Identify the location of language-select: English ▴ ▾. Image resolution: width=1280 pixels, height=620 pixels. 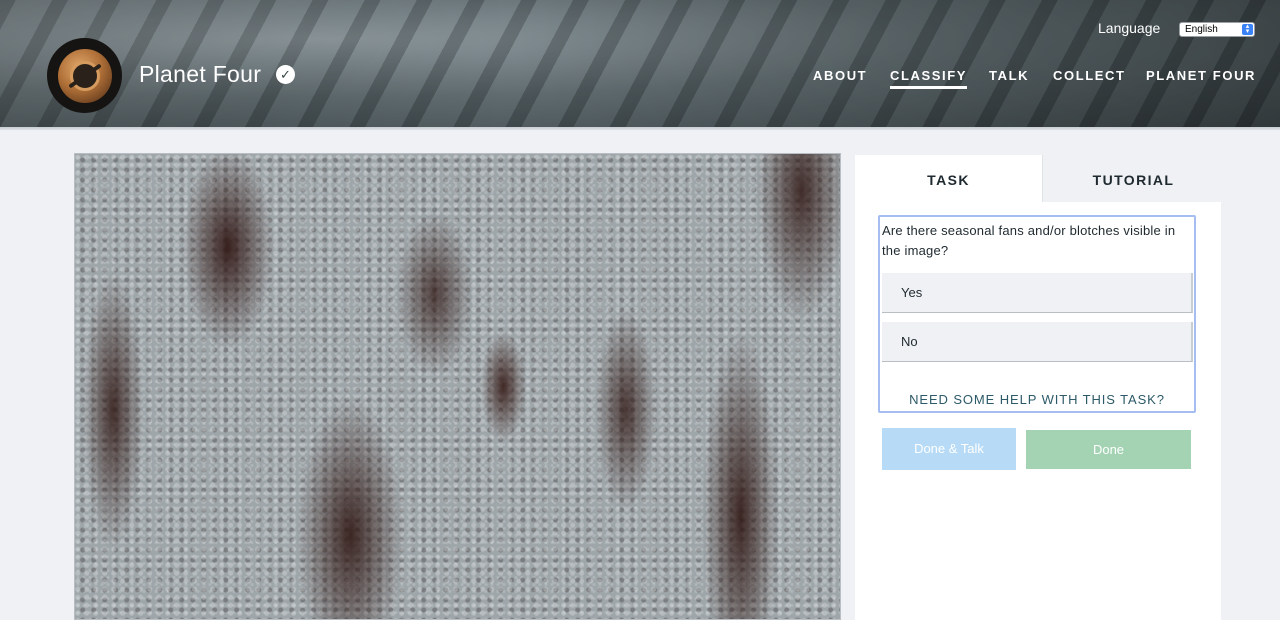
(1217, 29).